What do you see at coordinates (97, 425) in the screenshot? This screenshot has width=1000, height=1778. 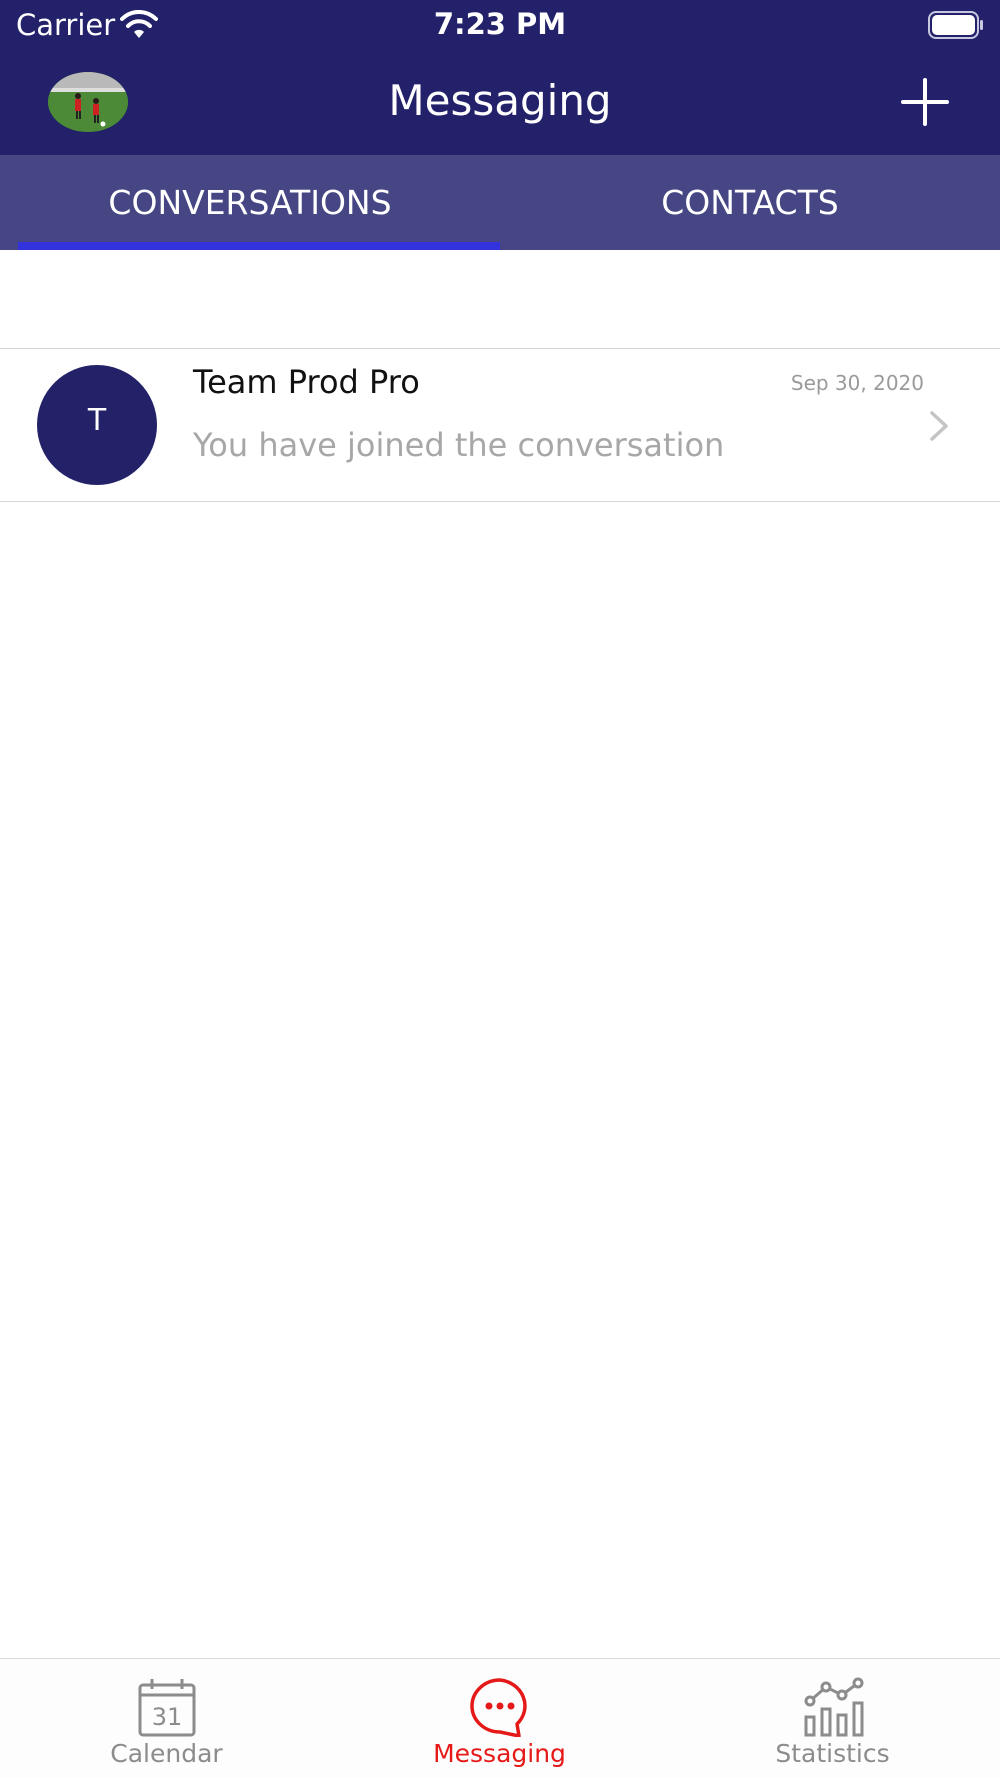 I see `conversation-avatar: T` at bounding box center [97, 425].